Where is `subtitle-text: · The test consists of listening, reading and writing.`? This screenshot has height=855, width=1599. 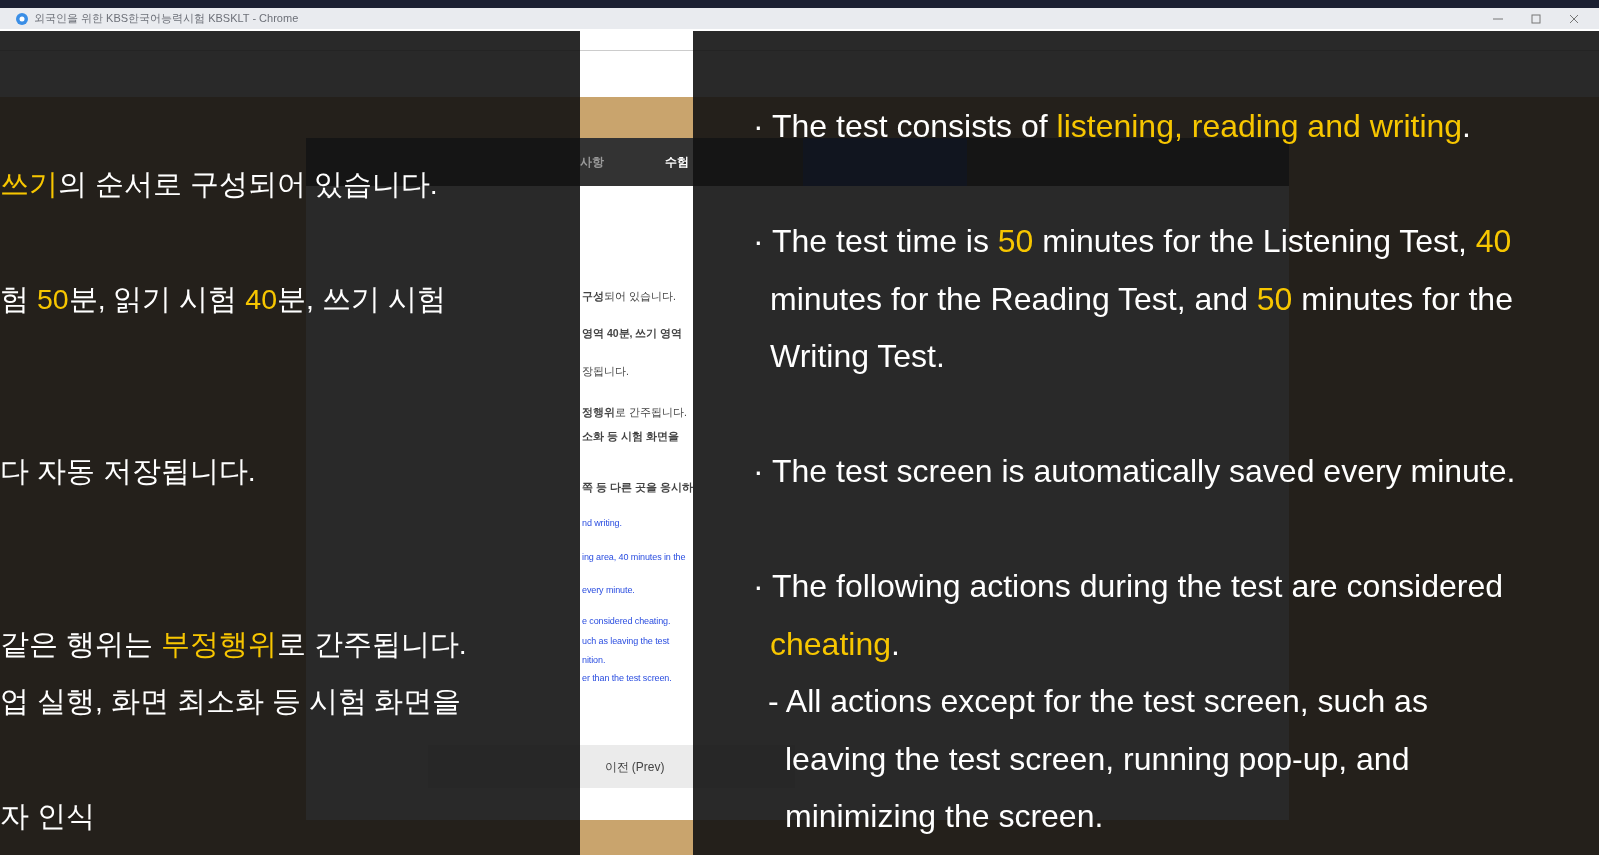 subtitle-text: · The test consists of listening, reading and writing. is located at coordinates (1112, 126).